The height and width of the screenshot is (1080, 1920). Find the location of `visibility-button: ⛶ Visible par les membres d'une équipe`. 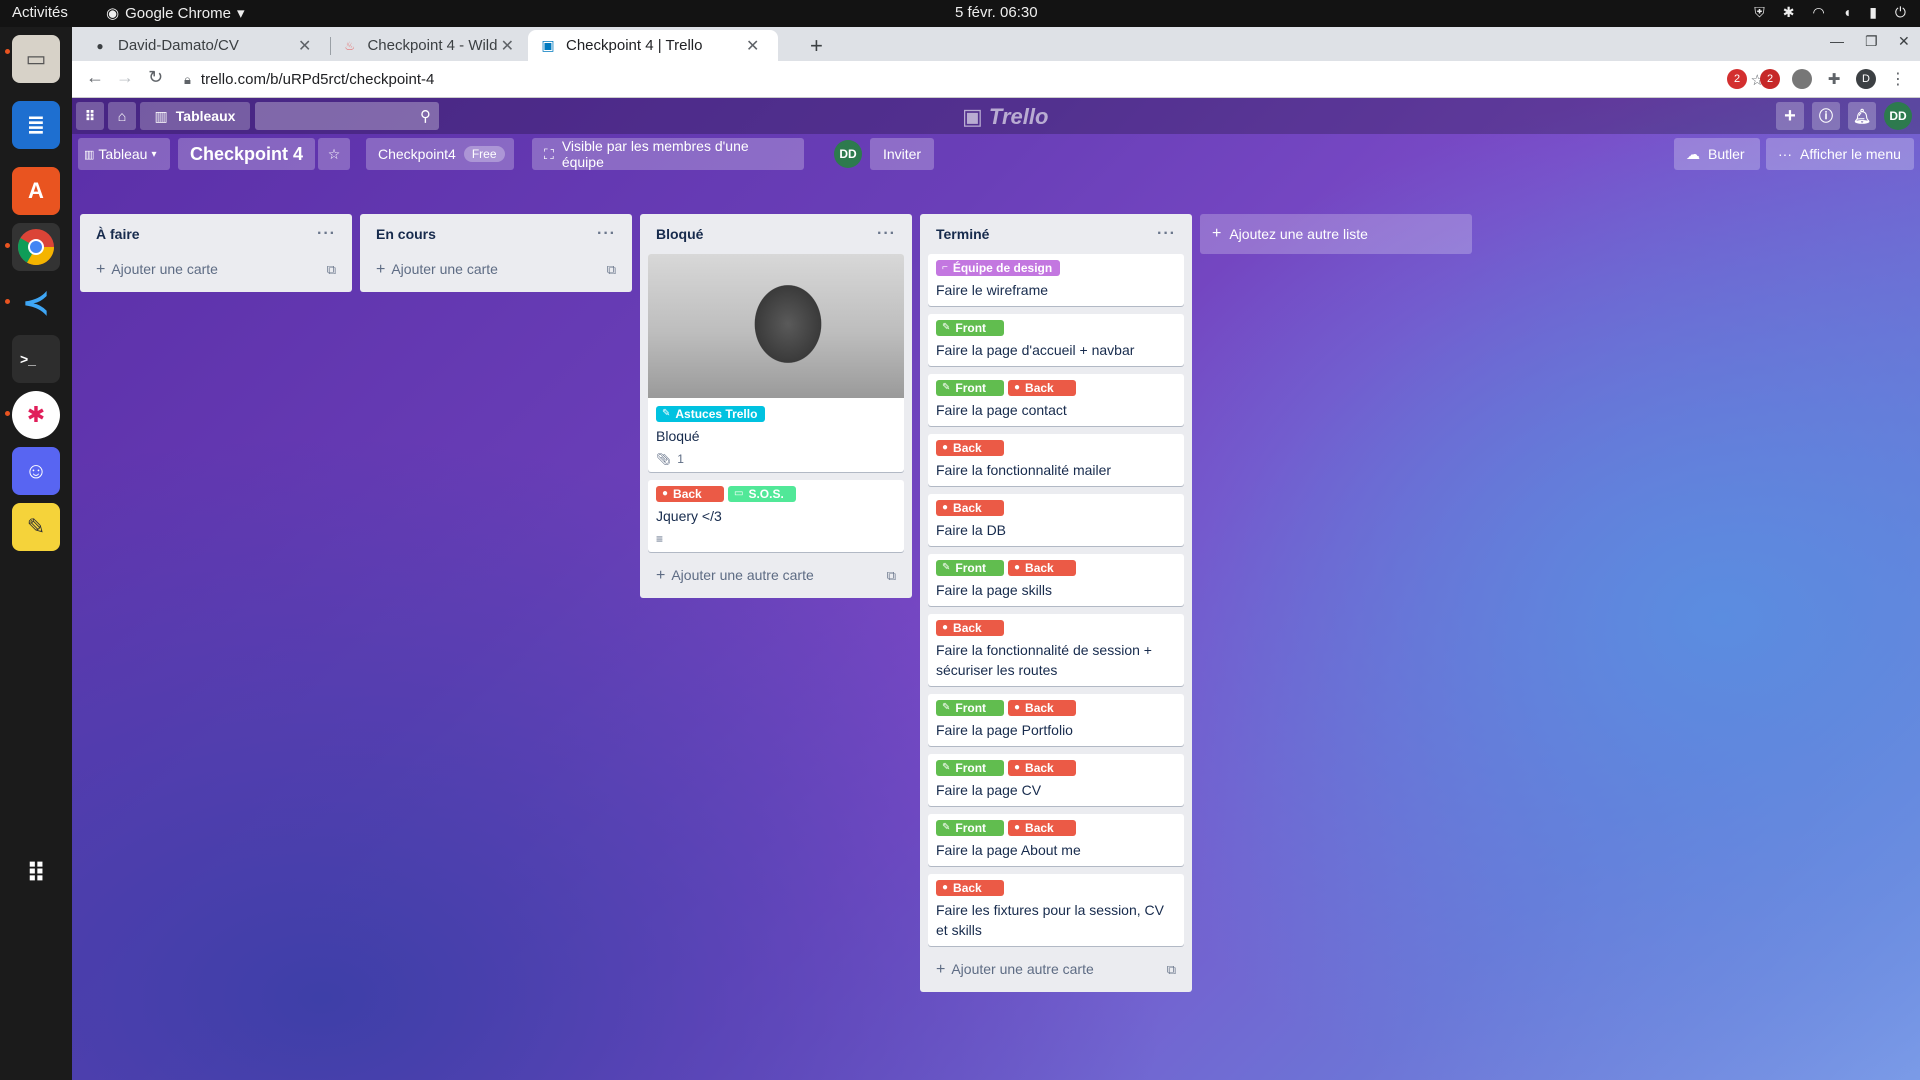

visibility-button: ⛶ Visible par les membres d'une équipe is located at coordinates (668, 154).